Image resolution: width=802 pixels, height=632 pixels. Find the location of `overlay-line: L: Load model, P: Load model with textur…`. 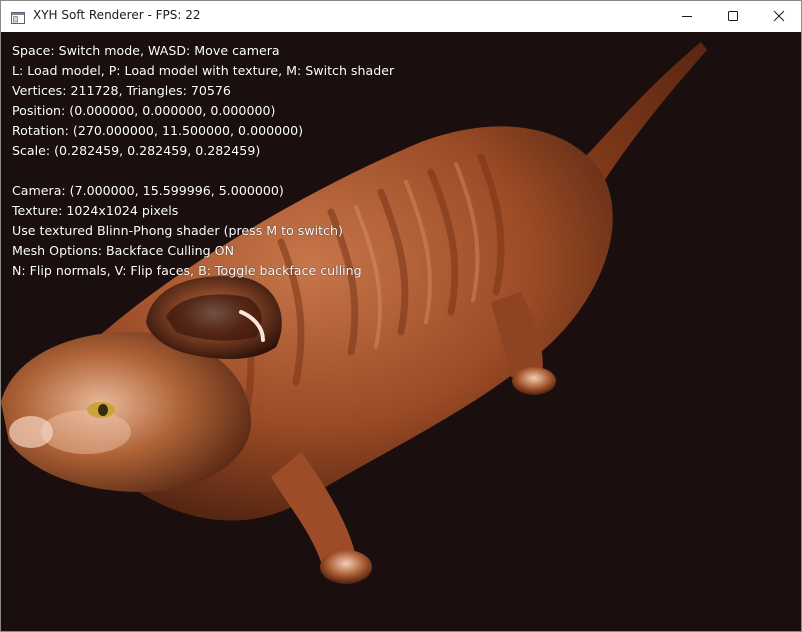

overlay-line: L: Load model, P: Load model with textur… is located at coordinates (203, 70).